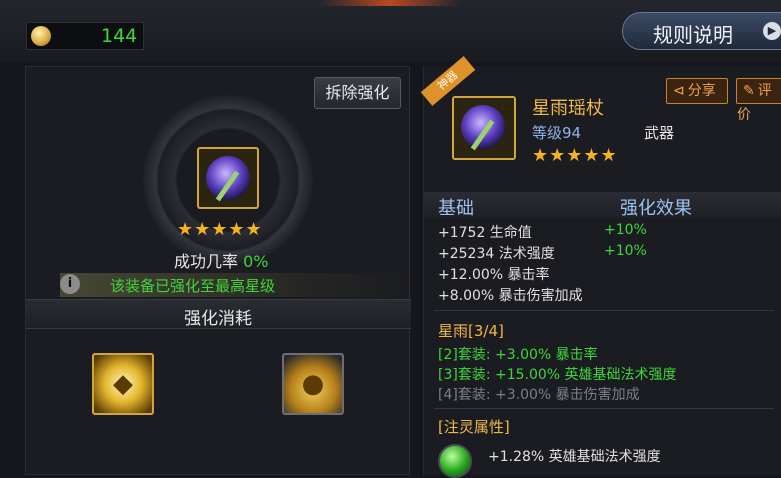  I want to click on stat-spell-power: +25234 法术强度, so click(496, 254).